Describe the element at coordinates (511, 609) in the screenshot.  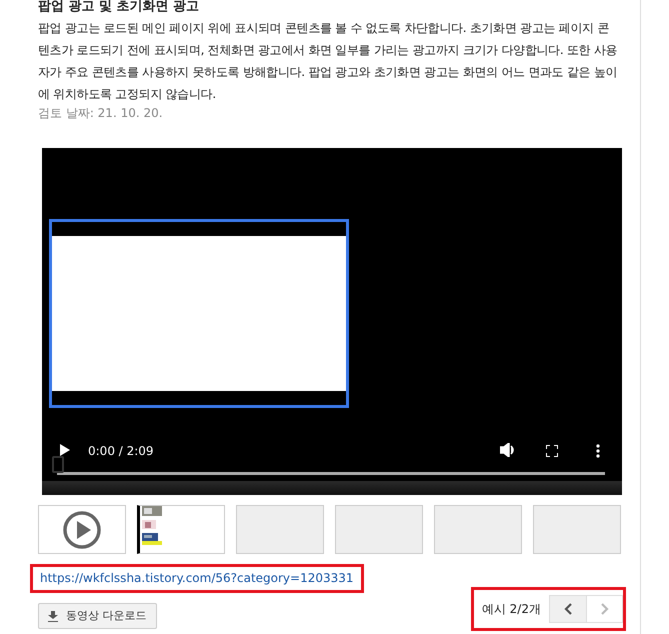
I see `example-counter: 예시 2/2개` at that location.